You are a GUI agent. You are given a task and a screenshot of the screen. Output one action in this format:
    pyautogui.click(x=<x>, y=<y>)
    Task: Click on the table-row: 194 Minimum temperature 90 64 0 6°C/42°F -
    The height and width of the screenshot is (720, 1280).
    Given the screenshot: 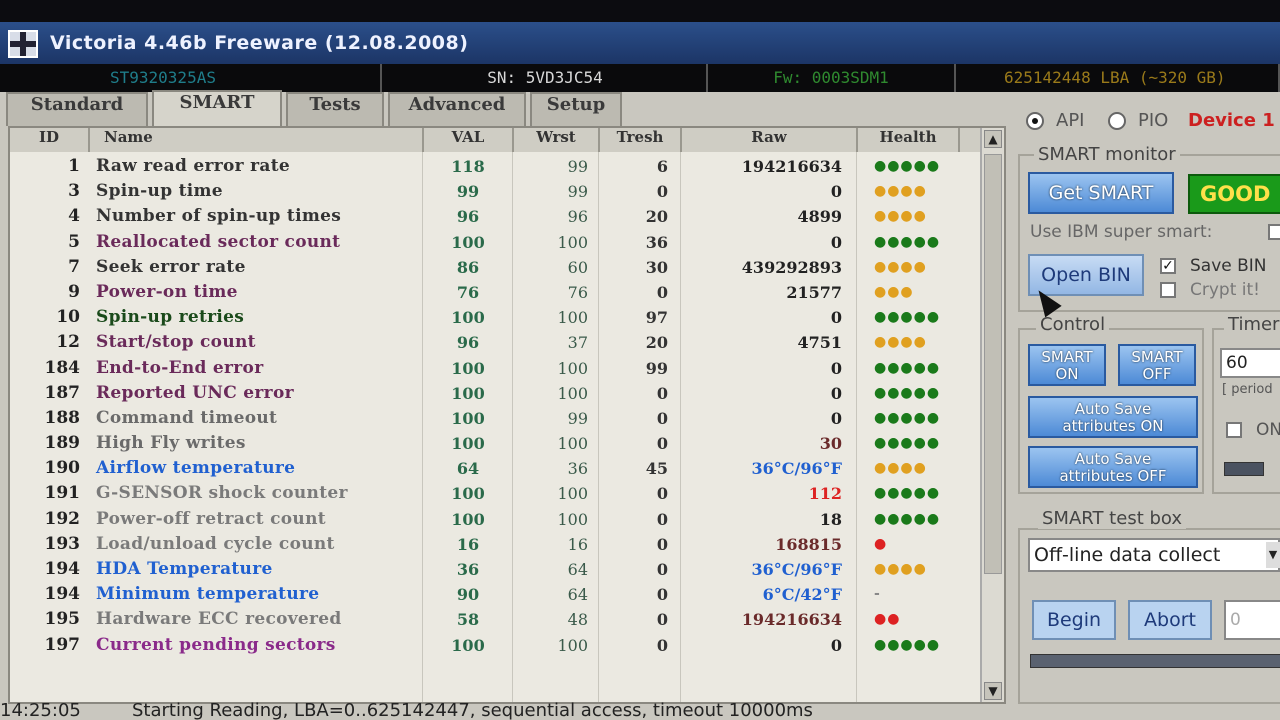 What is the action you would take?
    pyautogui.click(x=495, y=594)
    